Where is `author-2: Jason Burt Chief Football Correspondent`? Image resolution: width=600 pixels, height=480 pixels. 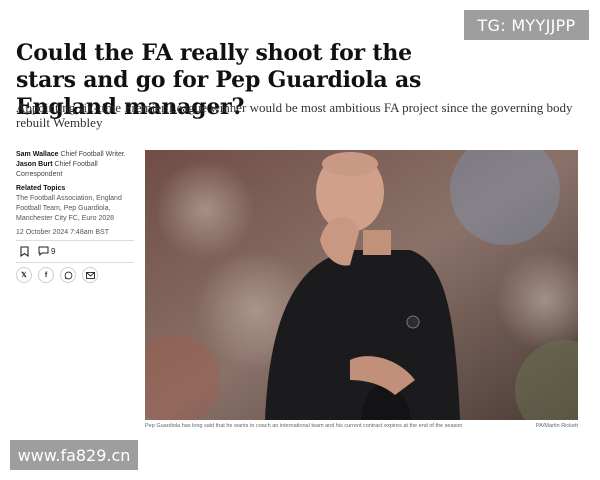 author-2: Jason Burt Chief Football Correspondent is located at coordinates (77, 170).